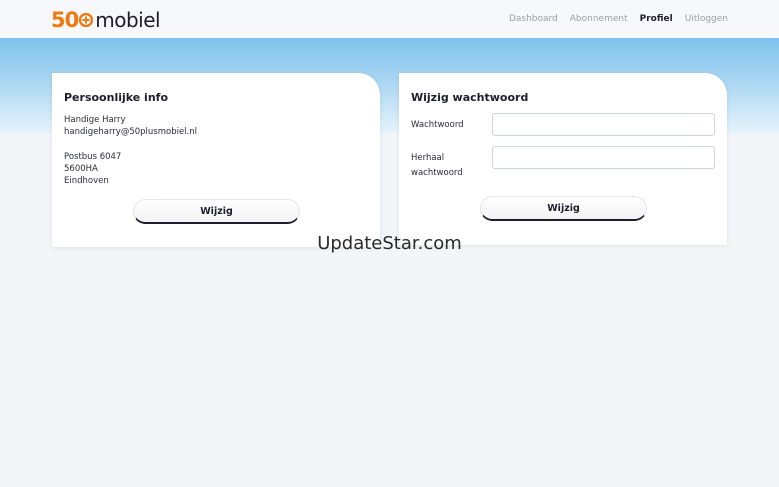  Describe the element at coordinates (563, 208) in the screenshot. I see `change-password-button: Wijzig` at that location.